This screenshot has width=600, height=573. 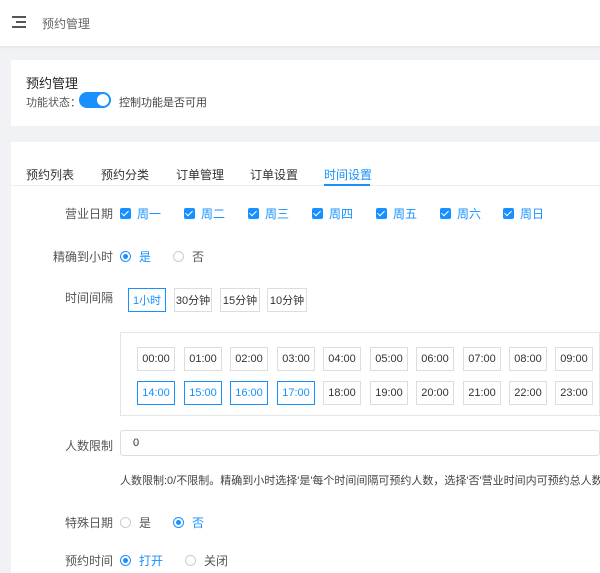 I want to click on tab-booking-list: 预约列表, so click(x=50, y=174).